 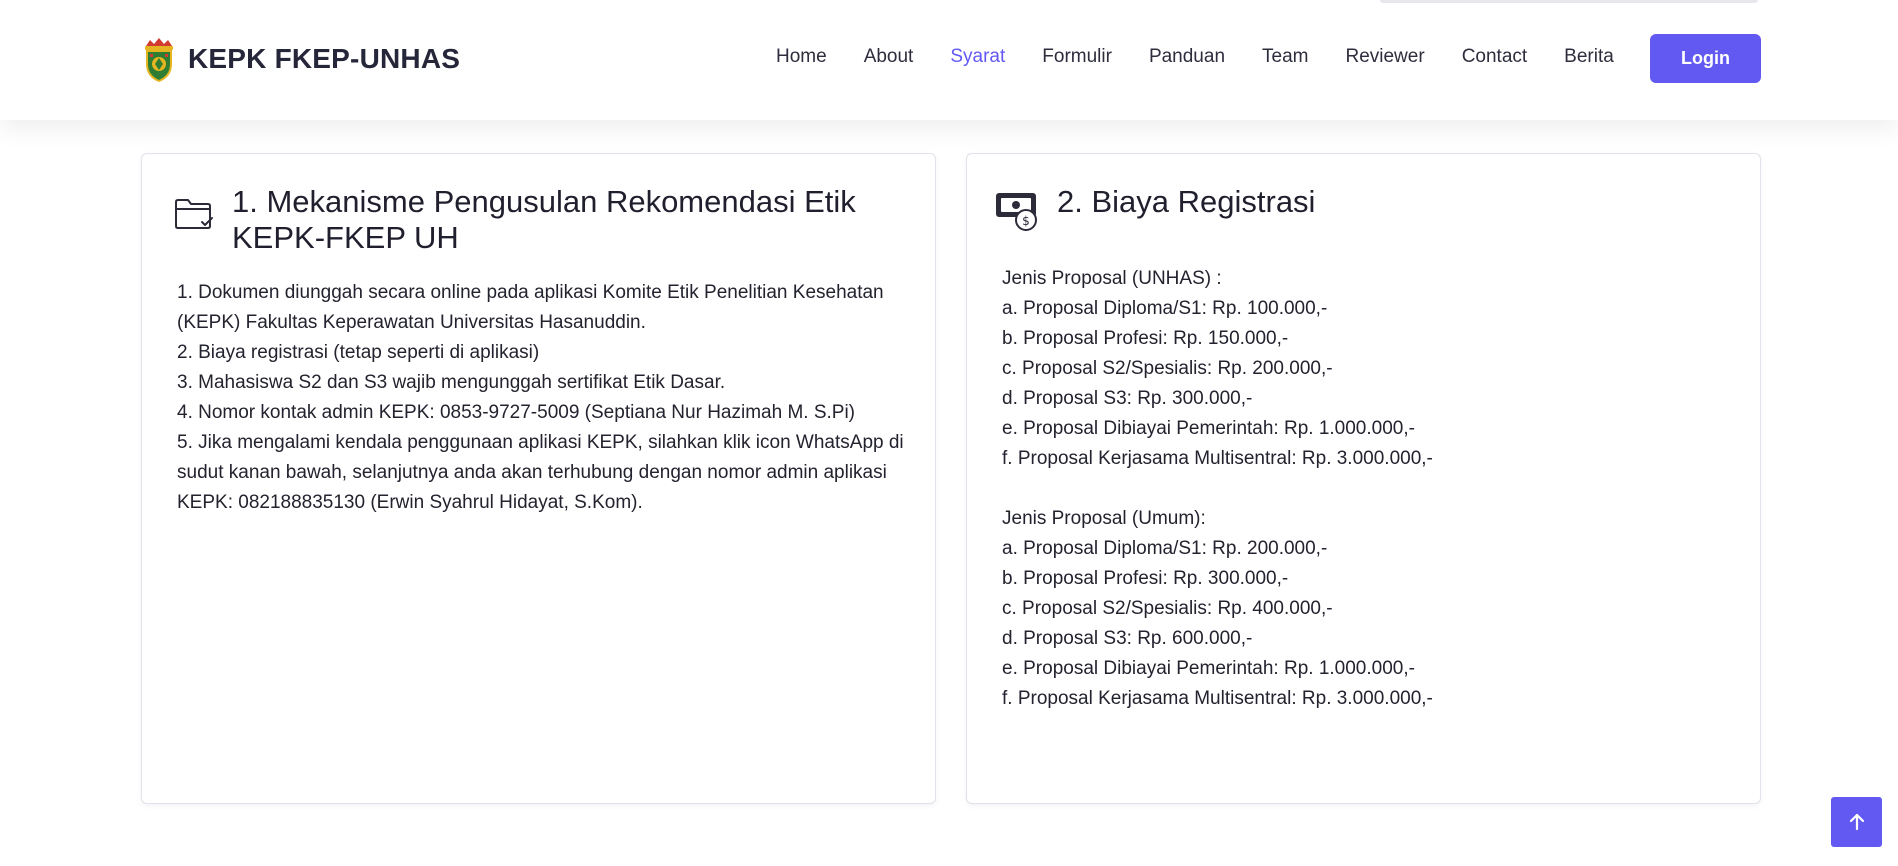 I want to click on login-button: Login, so click(x=1705, y=58).